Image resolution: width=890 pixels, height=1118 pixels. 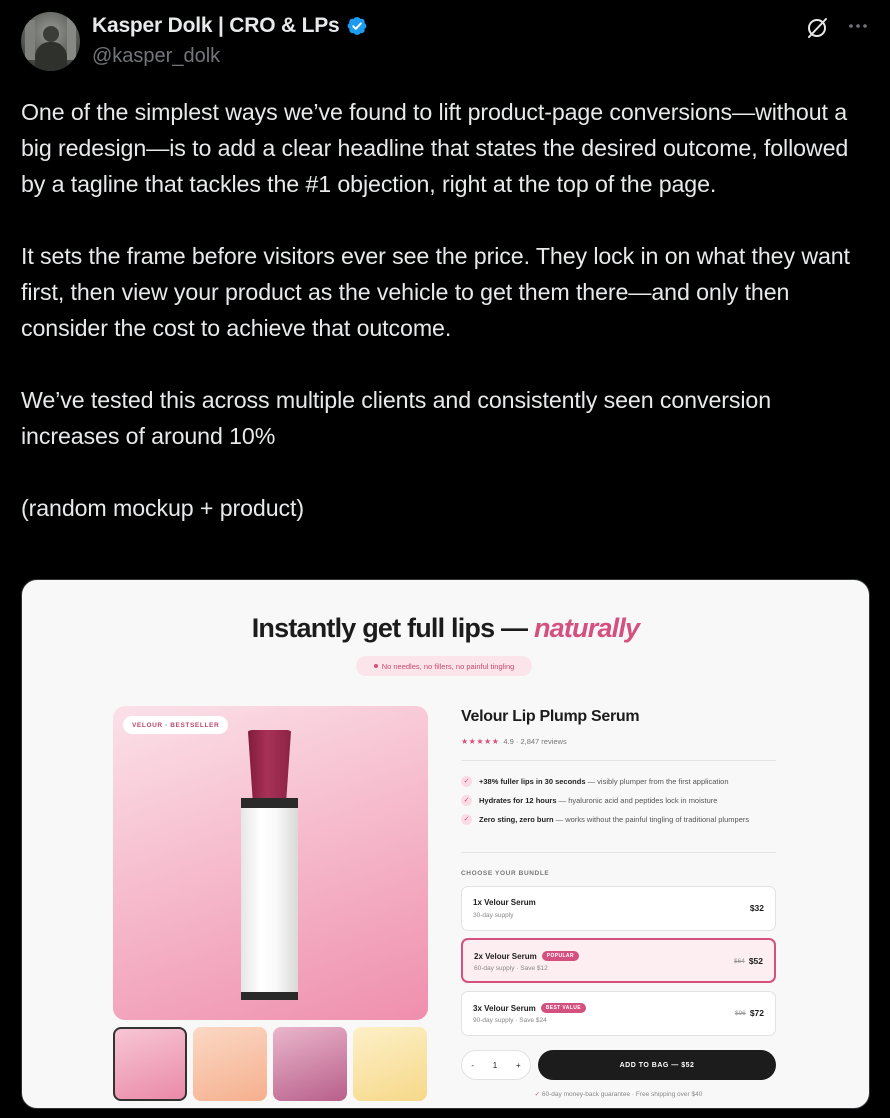 I want to click on popular-tag: POPULAR, so click(x=560, y=956).